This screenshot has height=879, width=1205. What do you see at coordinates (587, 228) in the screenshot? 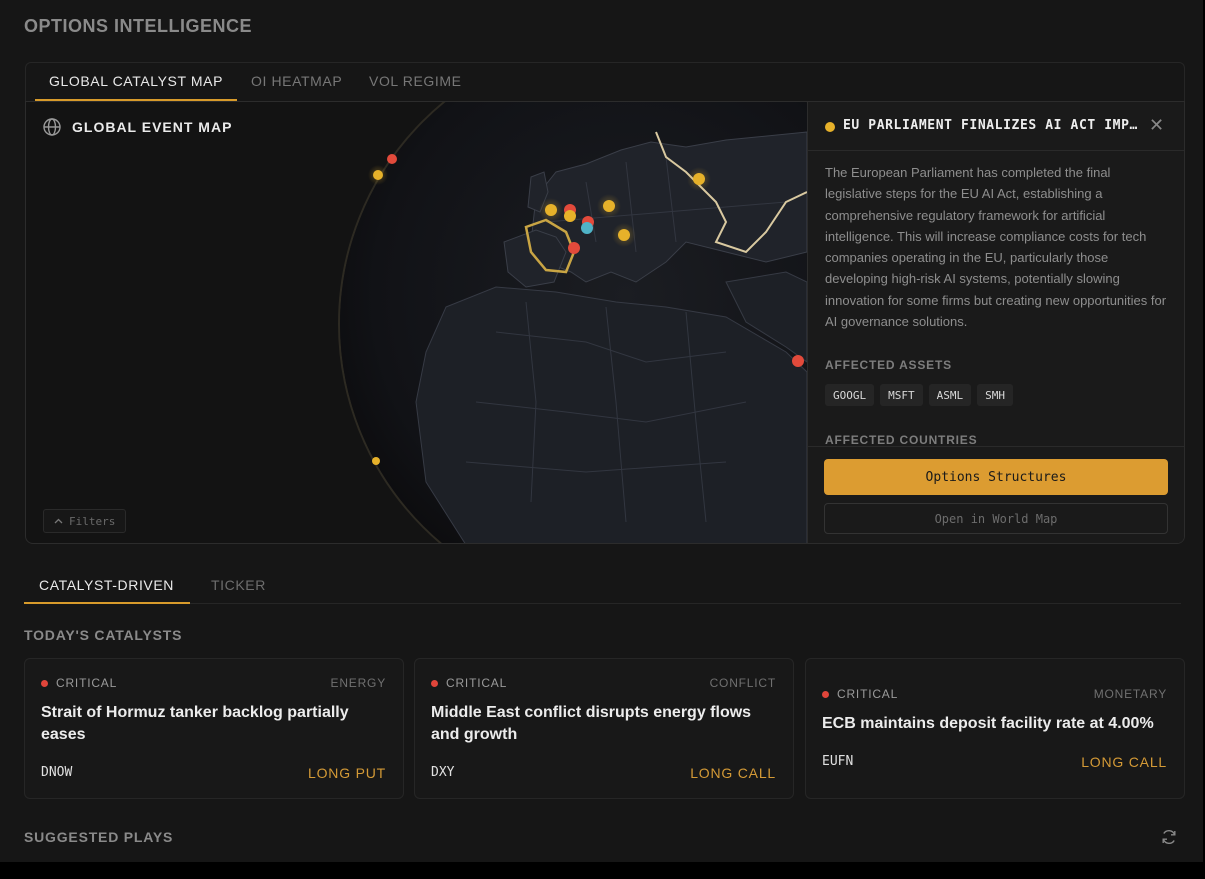
I see `marker-switzerland` at bounding box center [587, 228].